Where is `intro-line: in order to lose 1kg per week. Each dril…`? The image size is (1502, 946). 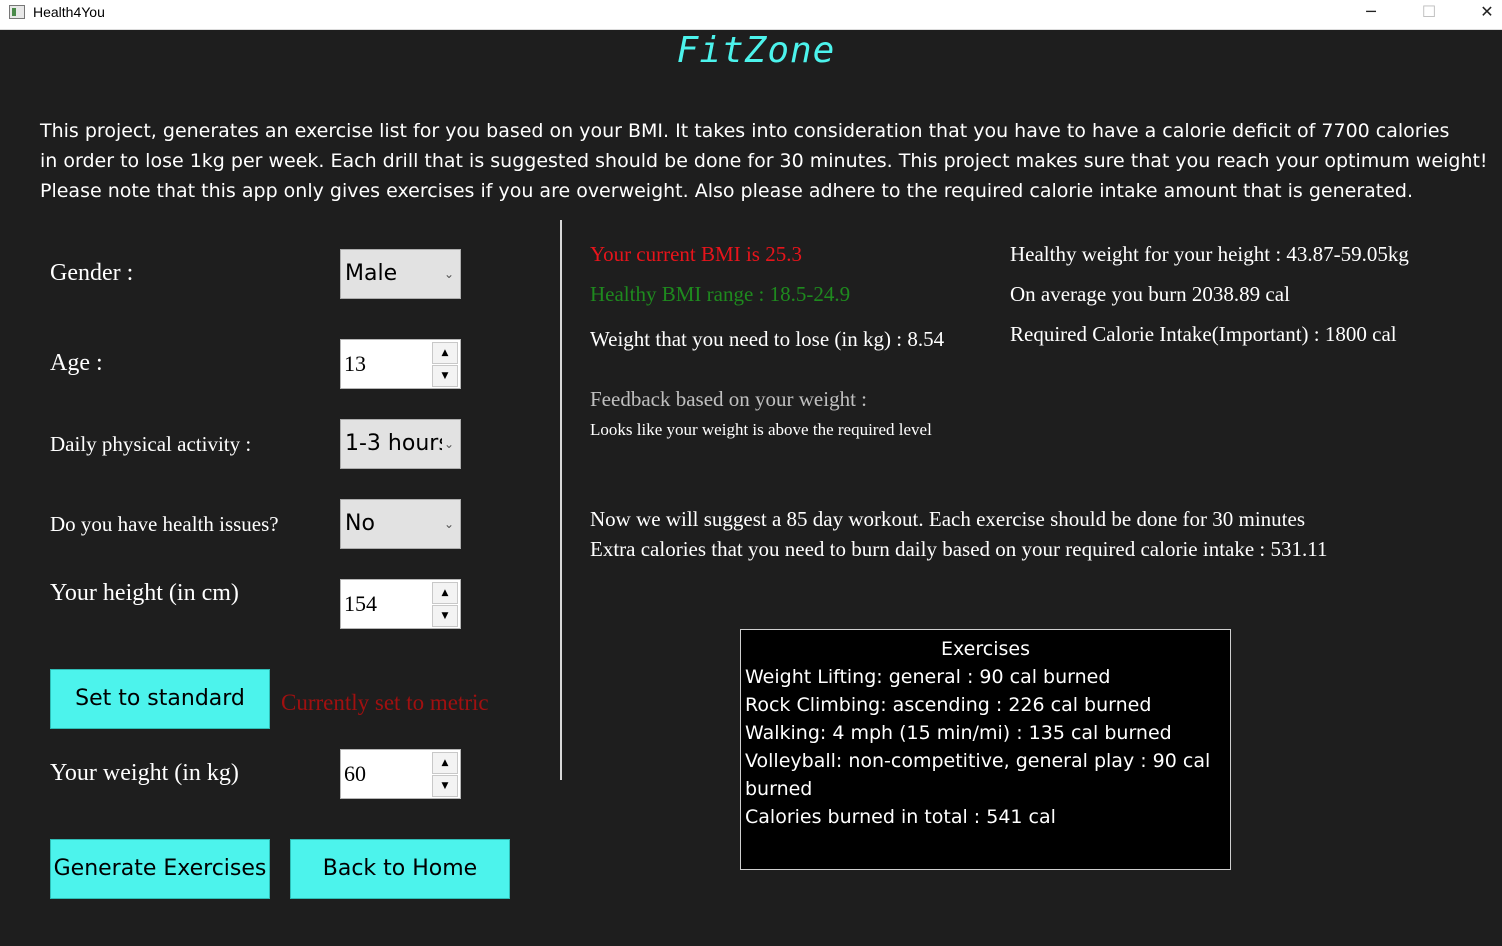
intro-line: in order to lose 1kg per week. Each dril… is located at coordinates (764, 161).